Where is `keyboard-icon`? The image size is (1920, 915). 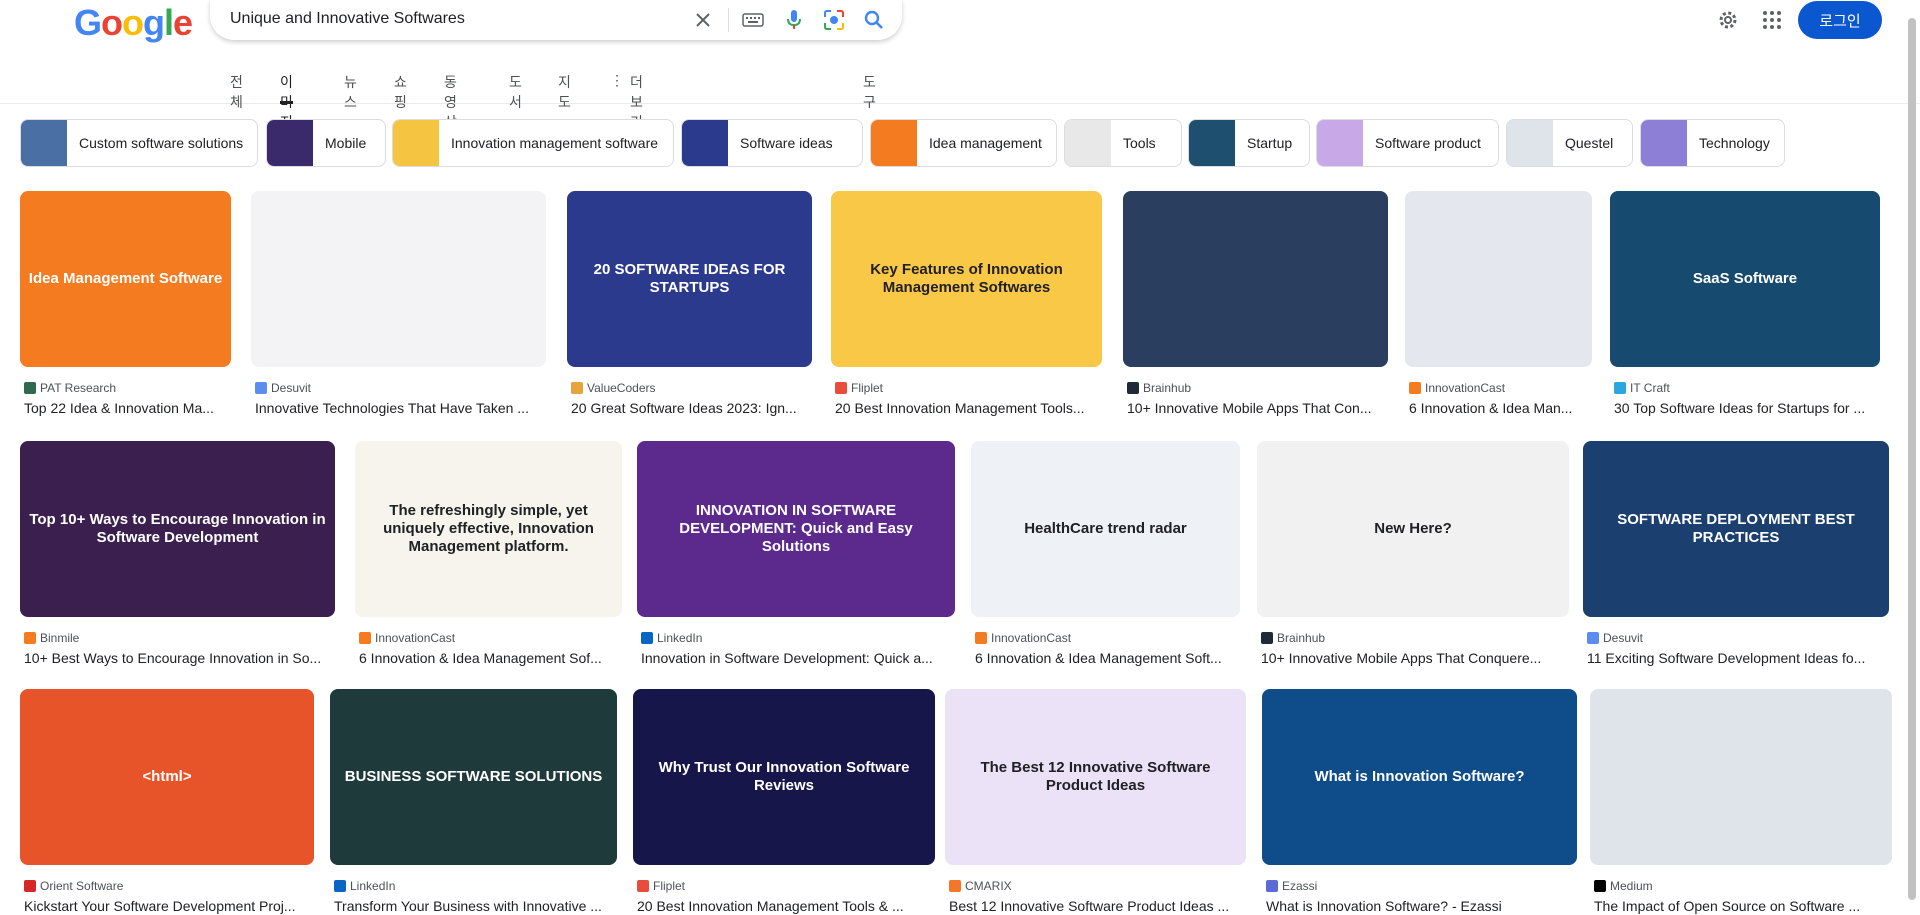 keyboard-icon is located at coordinates (753, 20).